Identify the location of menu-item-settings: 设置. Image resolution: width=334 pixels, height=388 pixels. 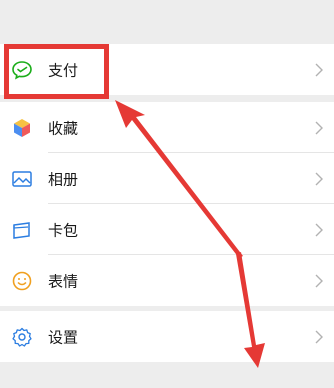
(167, 336).